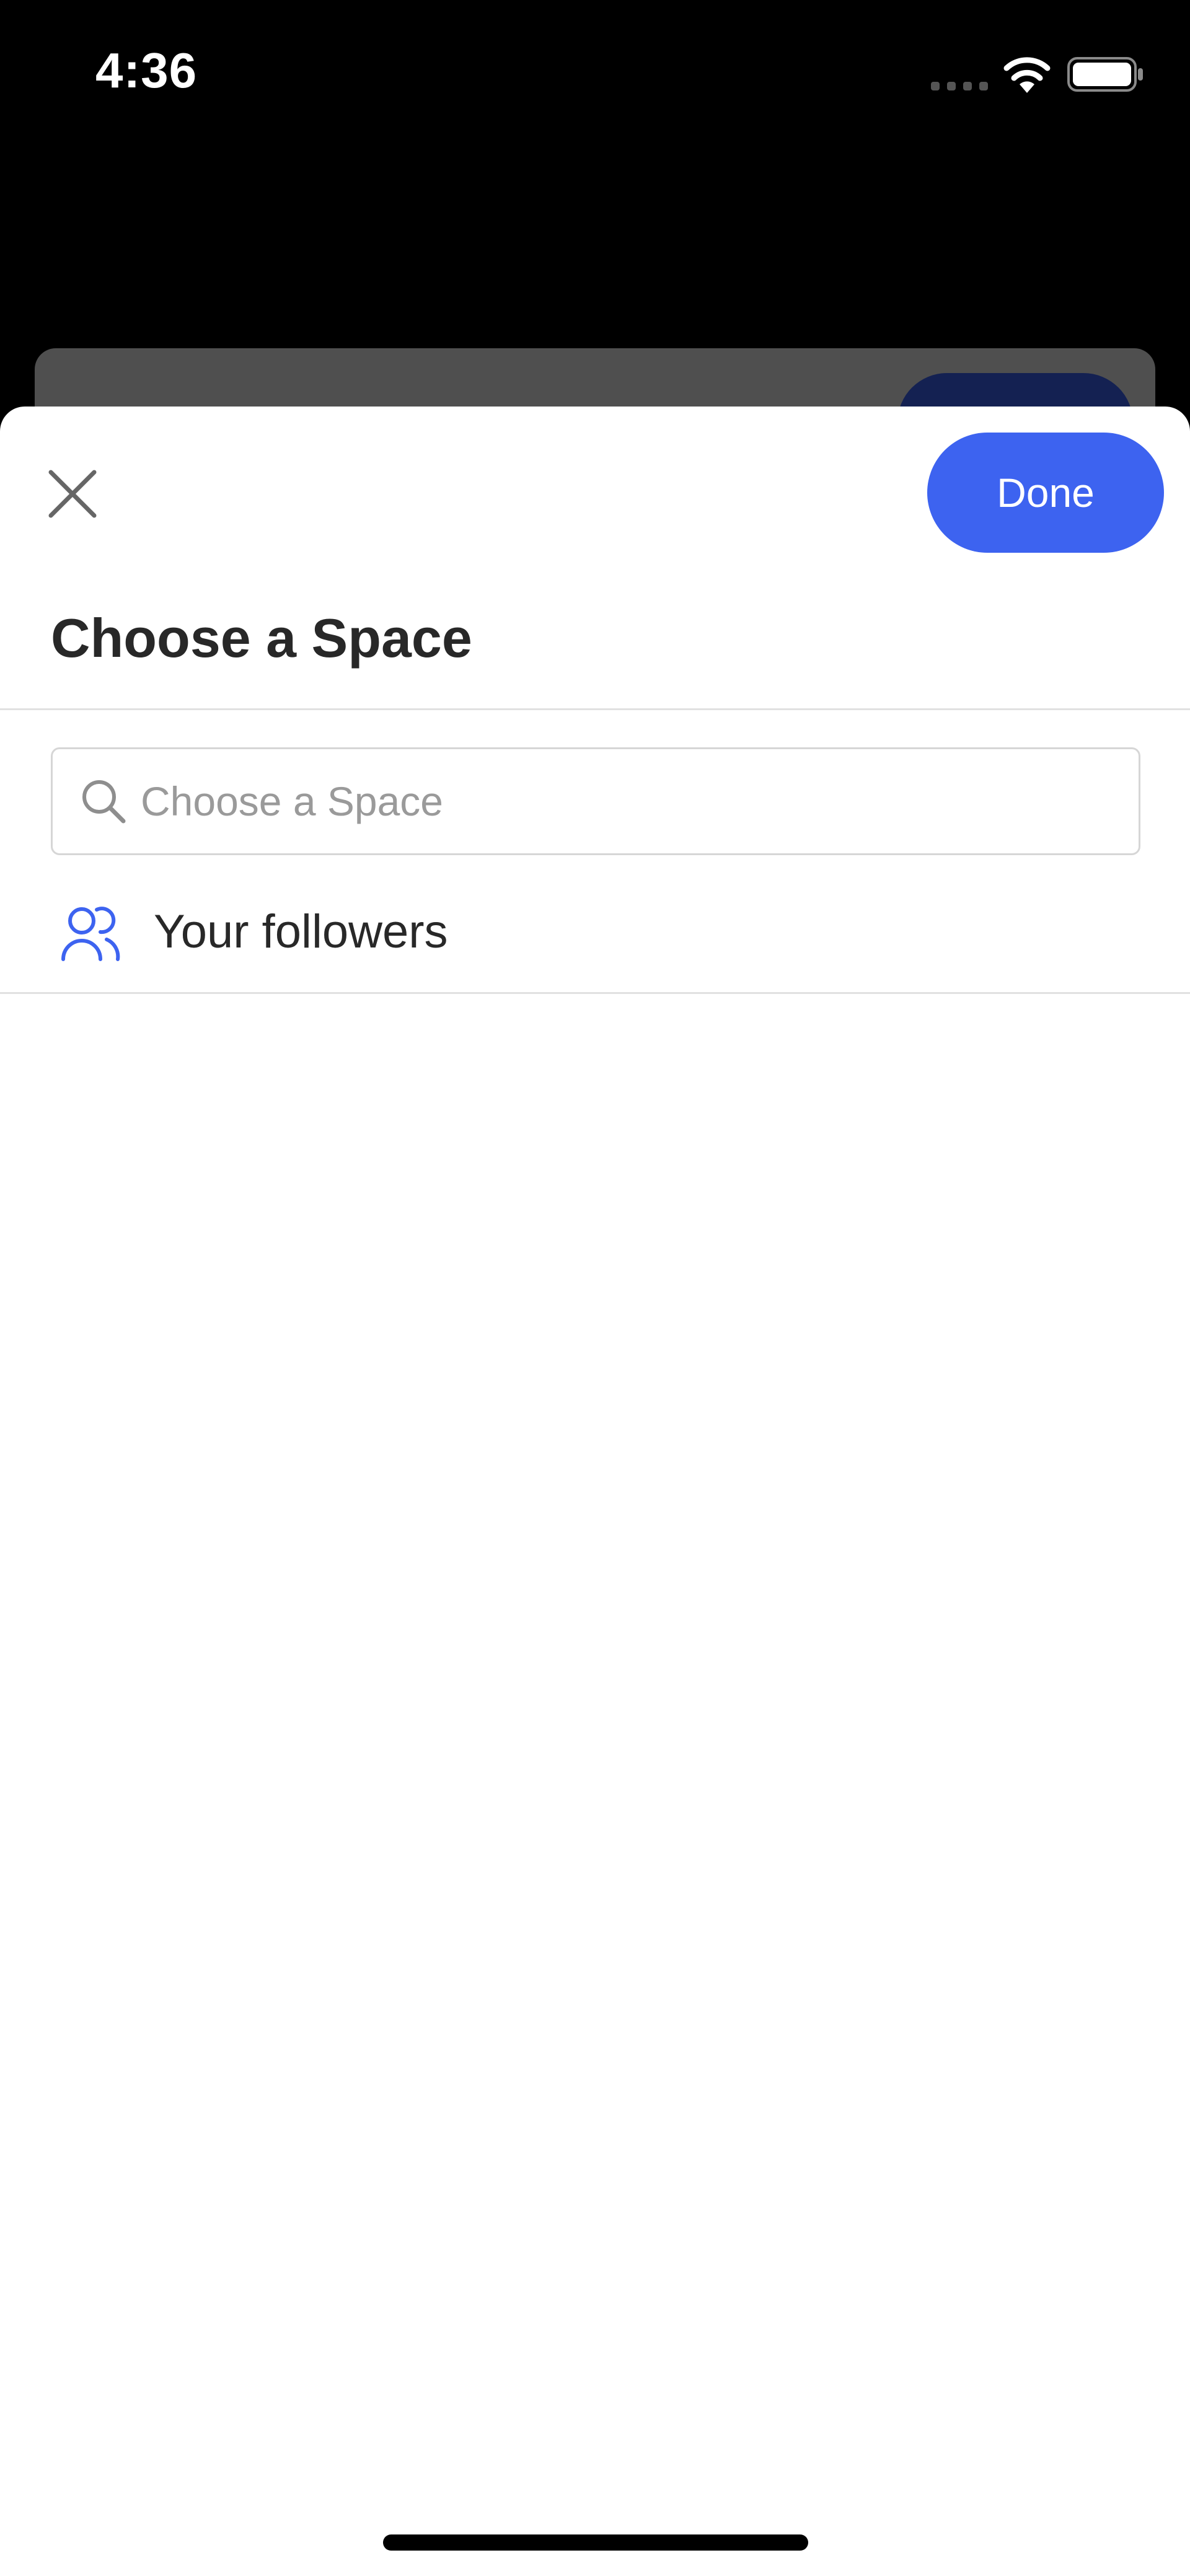 This screenshot has width=1190, height=2576. What do you see at coordinates (959, 86) in the screenshot?
I see `signal-dots-icon` at bounding box center [959, 86].